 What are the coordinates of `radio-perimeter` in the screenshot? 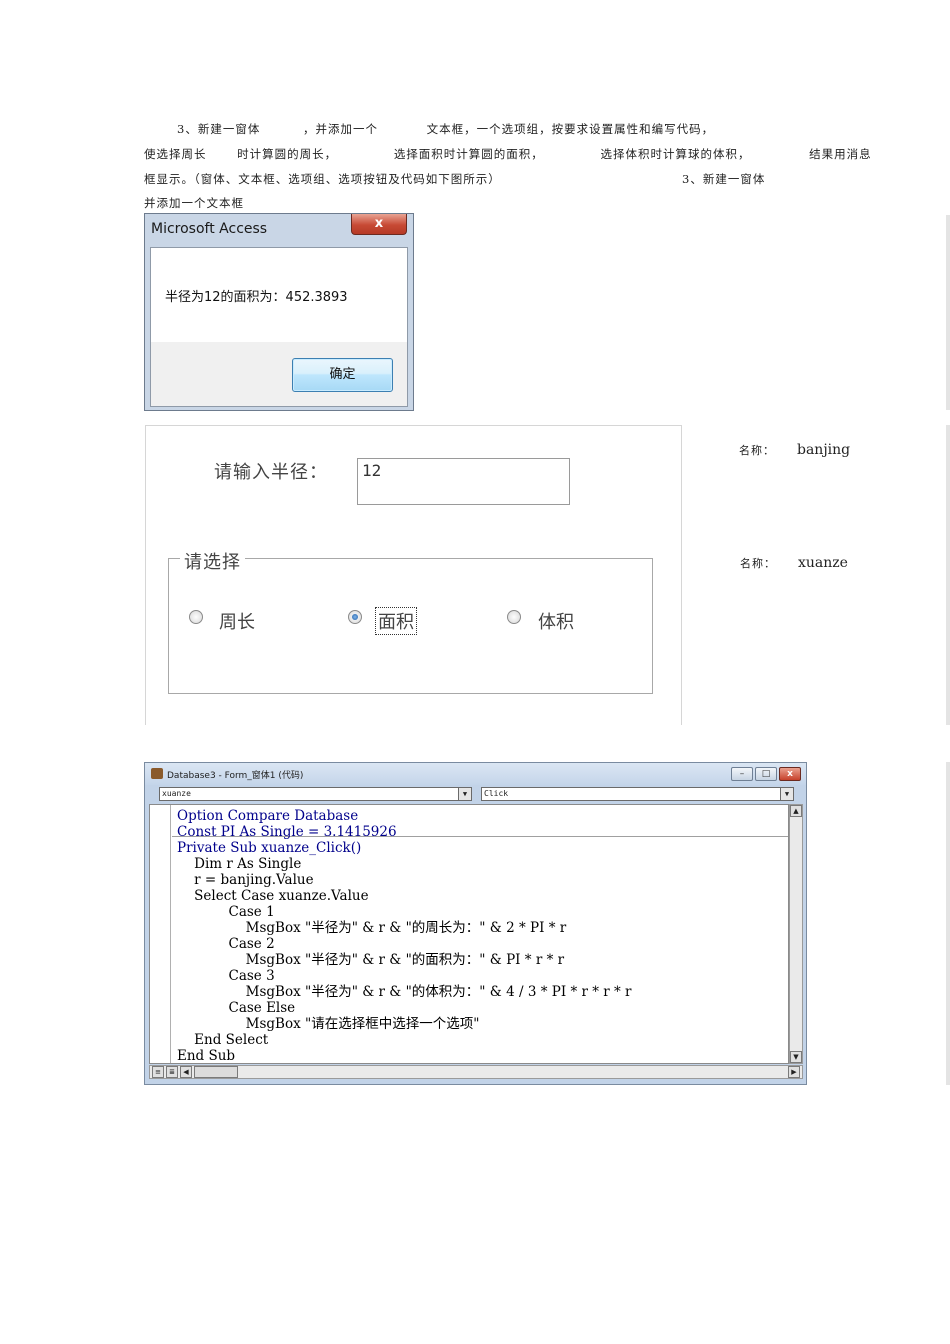 It's located at (196, 617).